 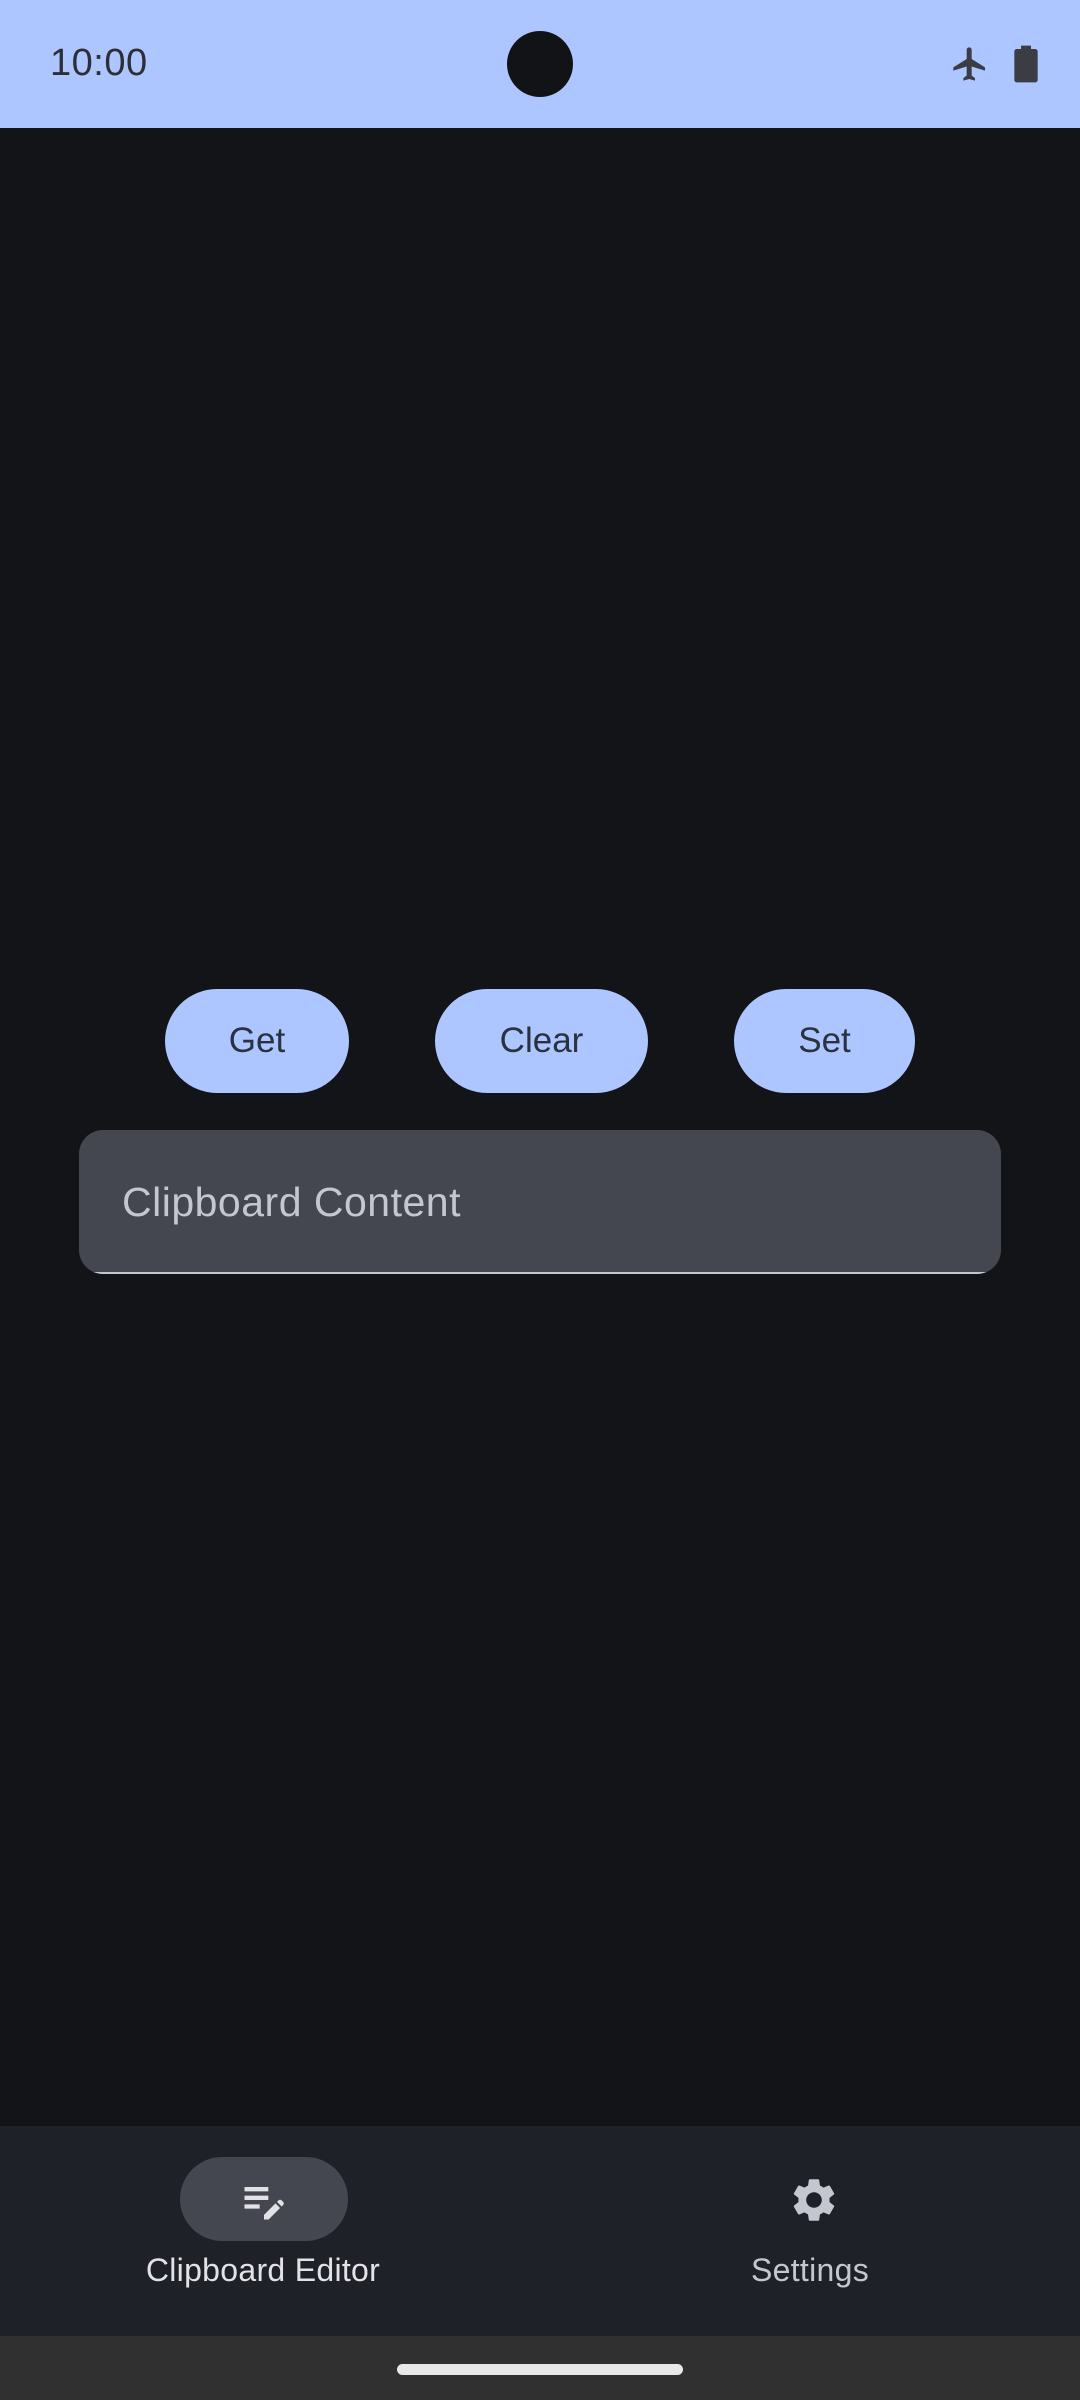 I want to click on bottom-navigation: Clipboard Editor Settings, so click(x=540, y=2231).